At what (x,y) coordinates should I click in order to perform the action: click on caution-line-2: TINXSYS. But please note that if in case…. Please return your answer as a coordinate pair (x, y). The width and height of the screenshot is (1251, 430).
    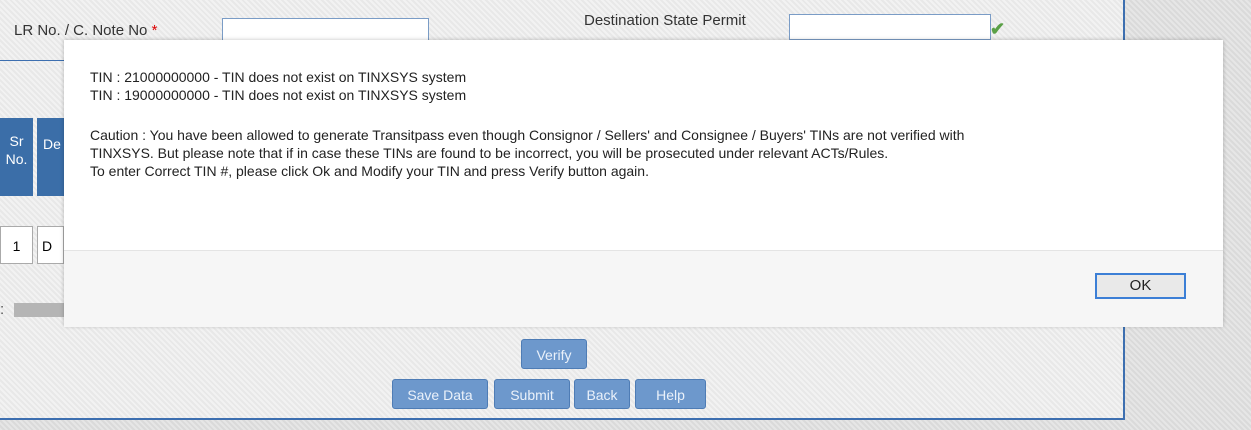
    Looking at the image, I should click on (489, 153).